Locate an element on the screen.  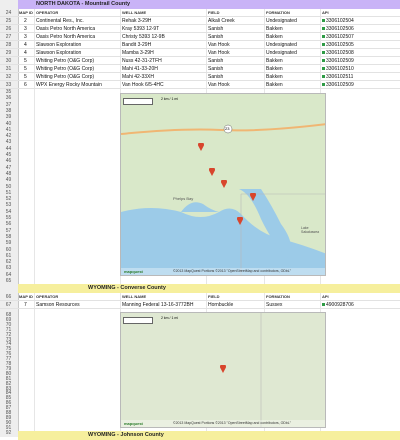
row-number: 65 is located at coordinates (8, 281).